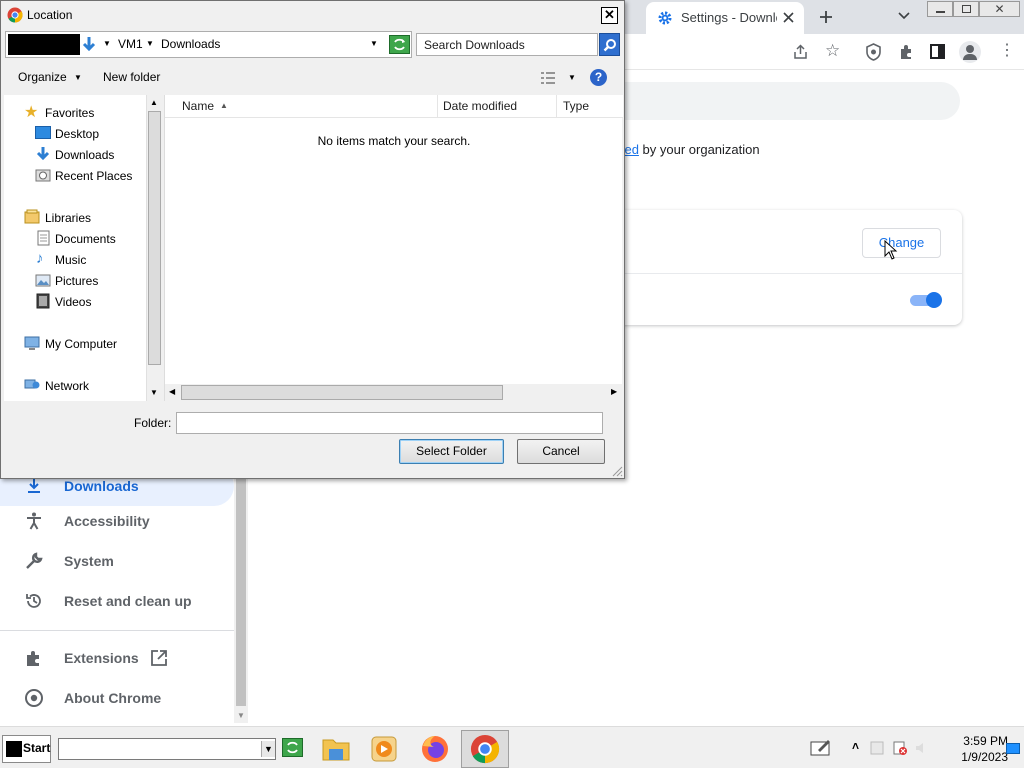 This screenshot has height=768, width=1024. What do you see at coordinates (394, 141) in the screenshot?
I see `empty-message: No items match your search.` at bounding box center [394, 141].